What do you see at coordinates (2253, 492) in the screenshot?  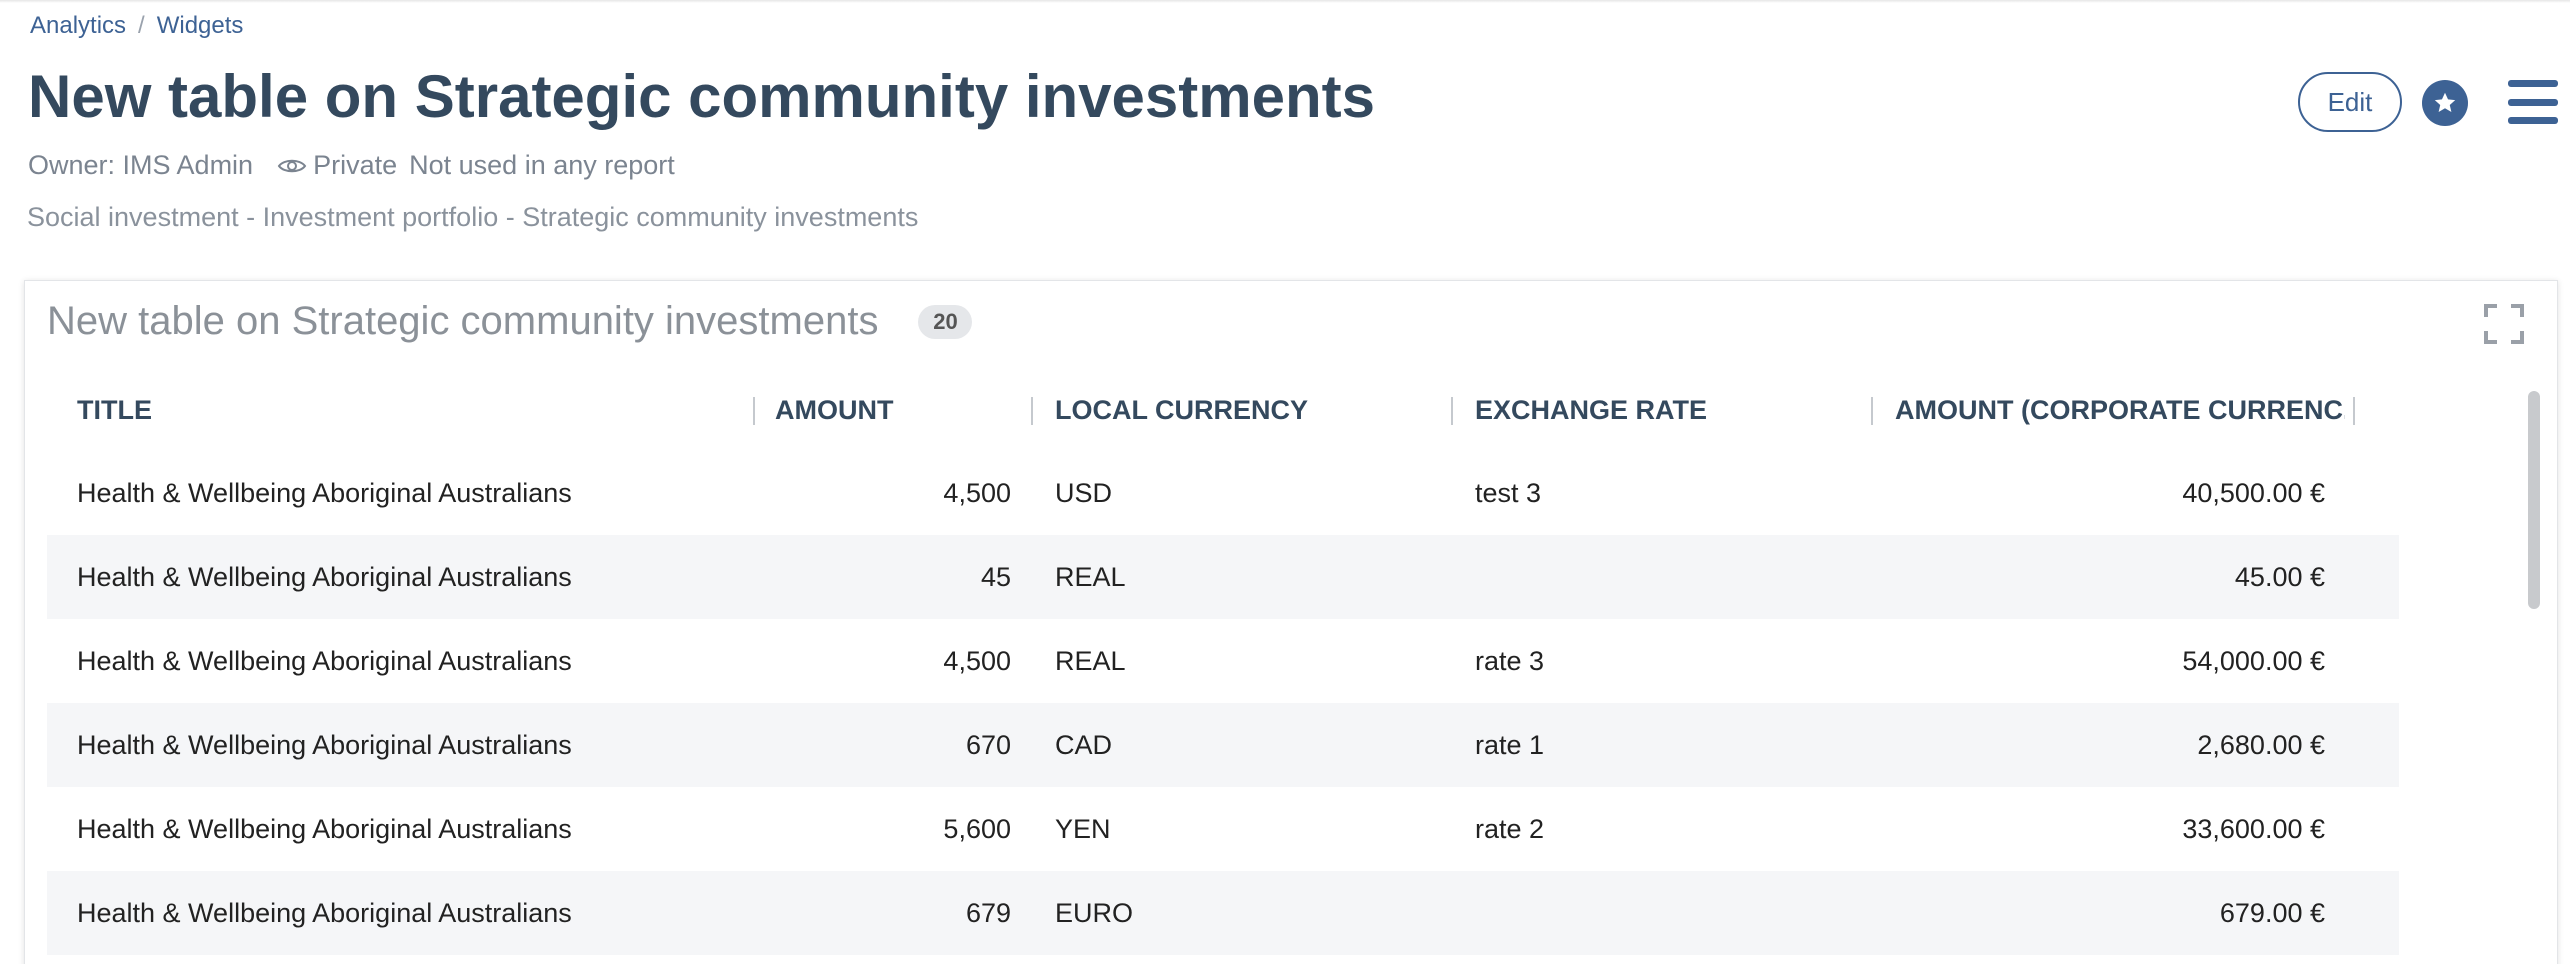 I see `cell-amount-corporate: 40,500.00 €` at bounding box center [2253, 492].